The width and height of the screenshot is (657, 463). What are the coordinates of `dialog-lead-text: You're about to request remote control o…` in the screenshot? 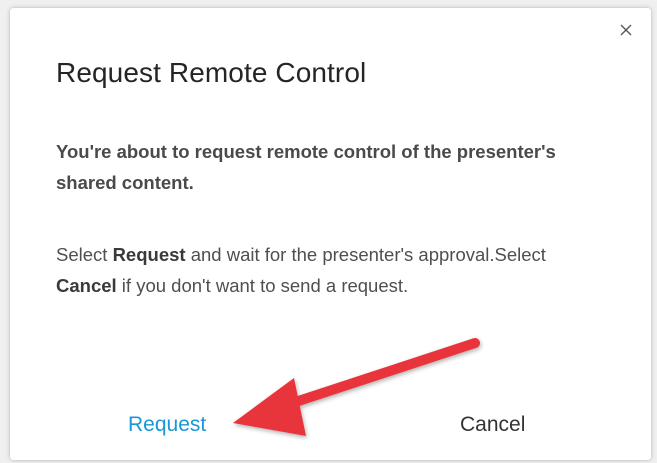 It's located at (306, 167).